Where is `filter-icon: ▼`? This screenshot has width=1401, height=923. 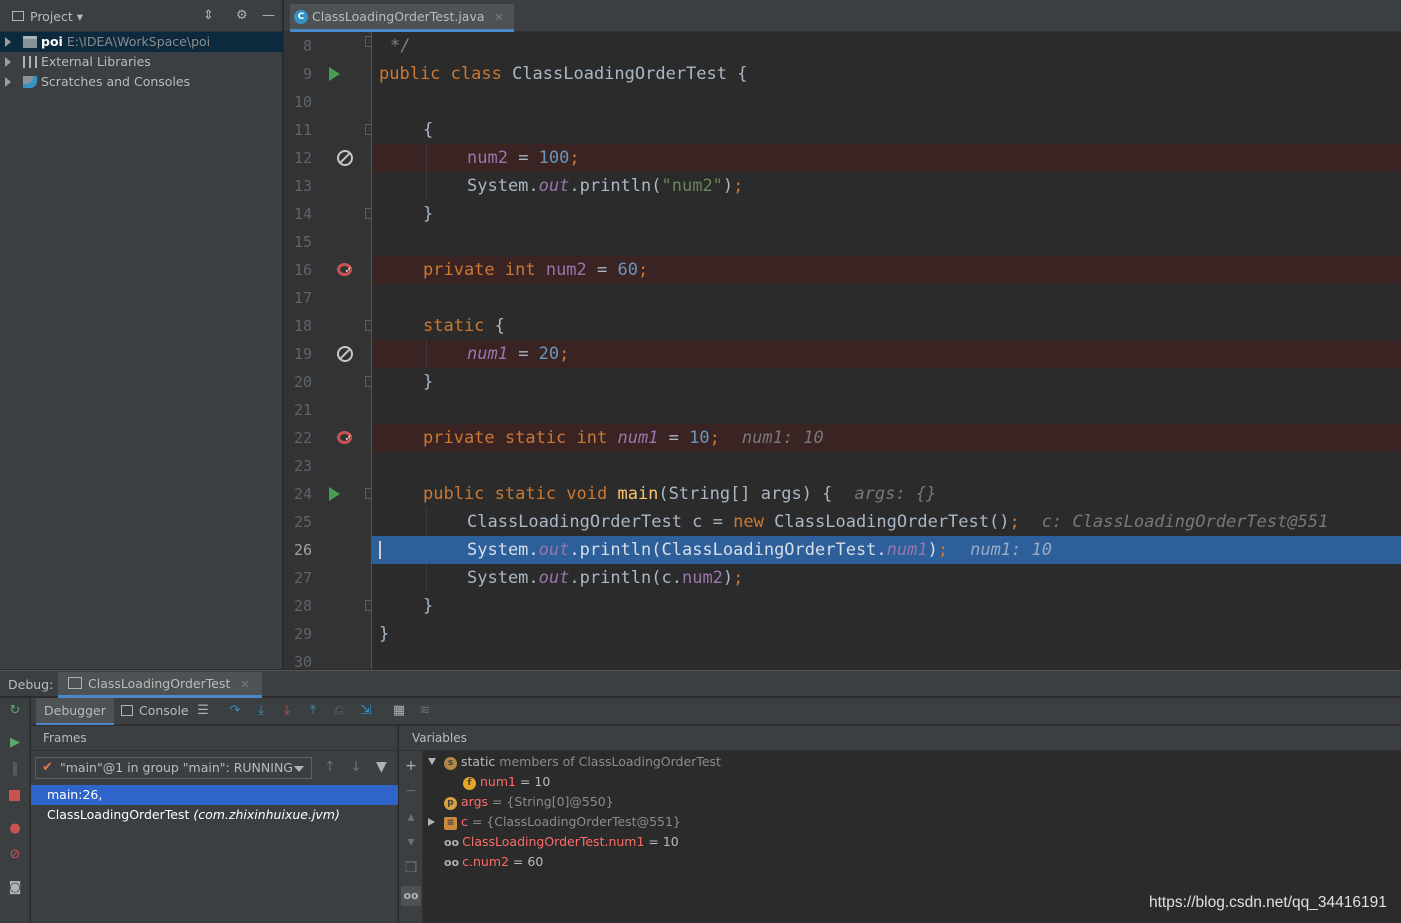 filter-icon: ▼ is located at coordinates (381, 767).